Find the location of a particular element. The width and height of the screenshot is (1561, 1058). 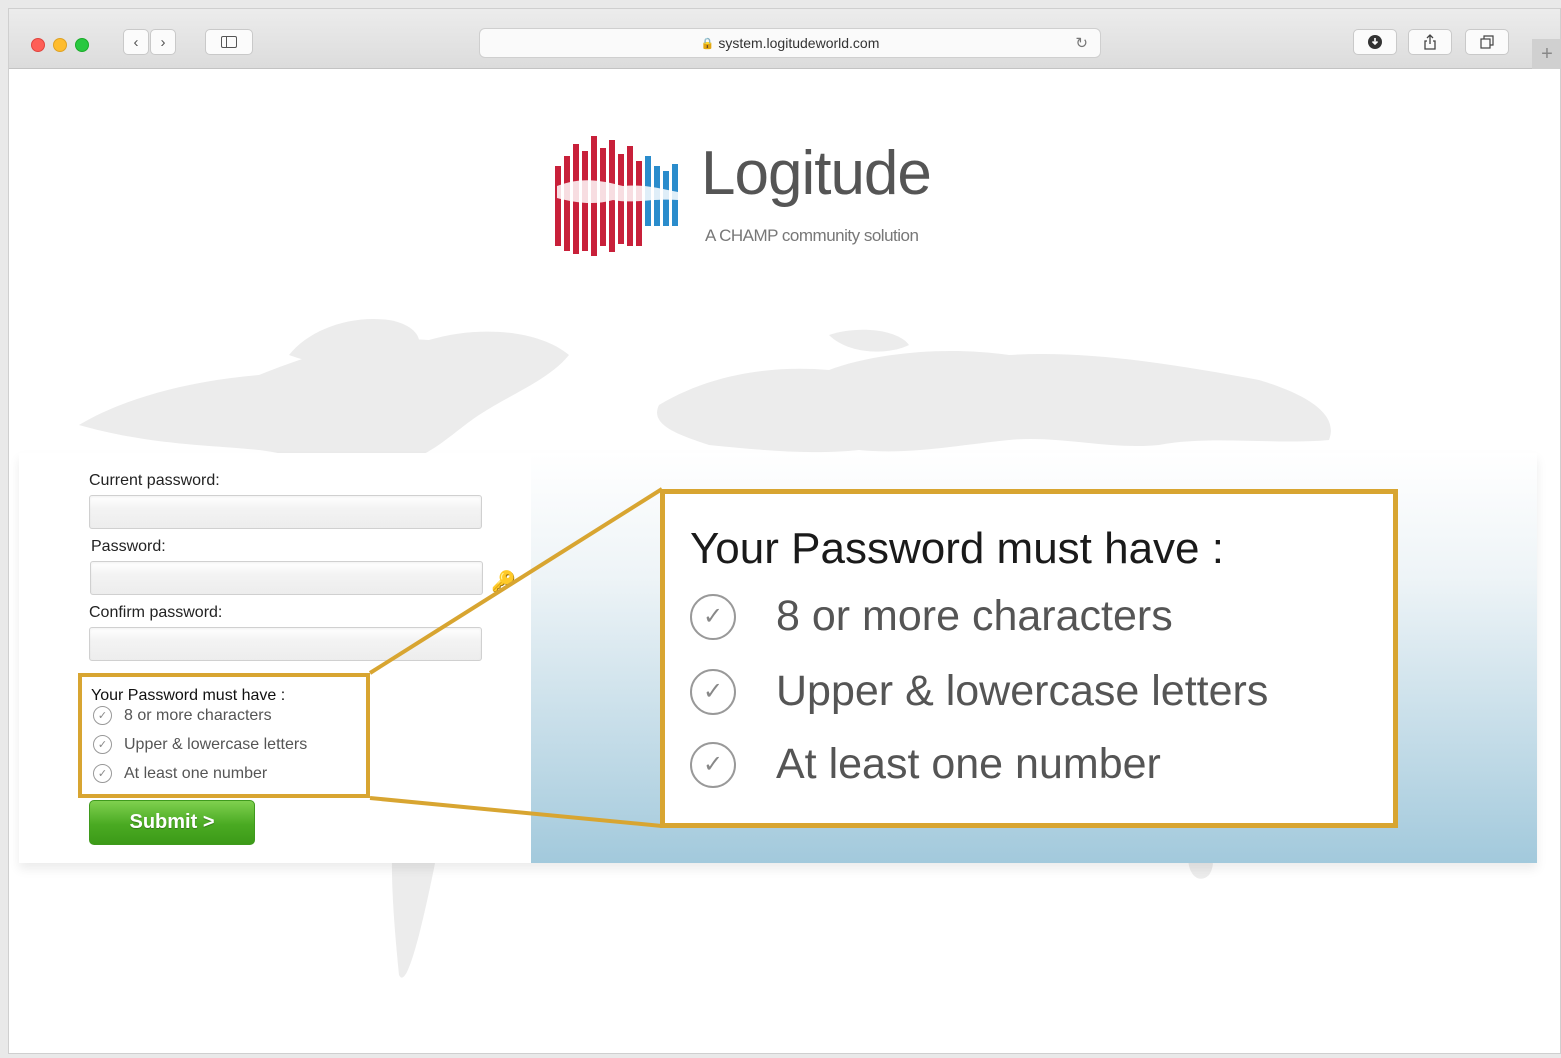

reload-icon: ↻ is located at coordinates (1081, 43).